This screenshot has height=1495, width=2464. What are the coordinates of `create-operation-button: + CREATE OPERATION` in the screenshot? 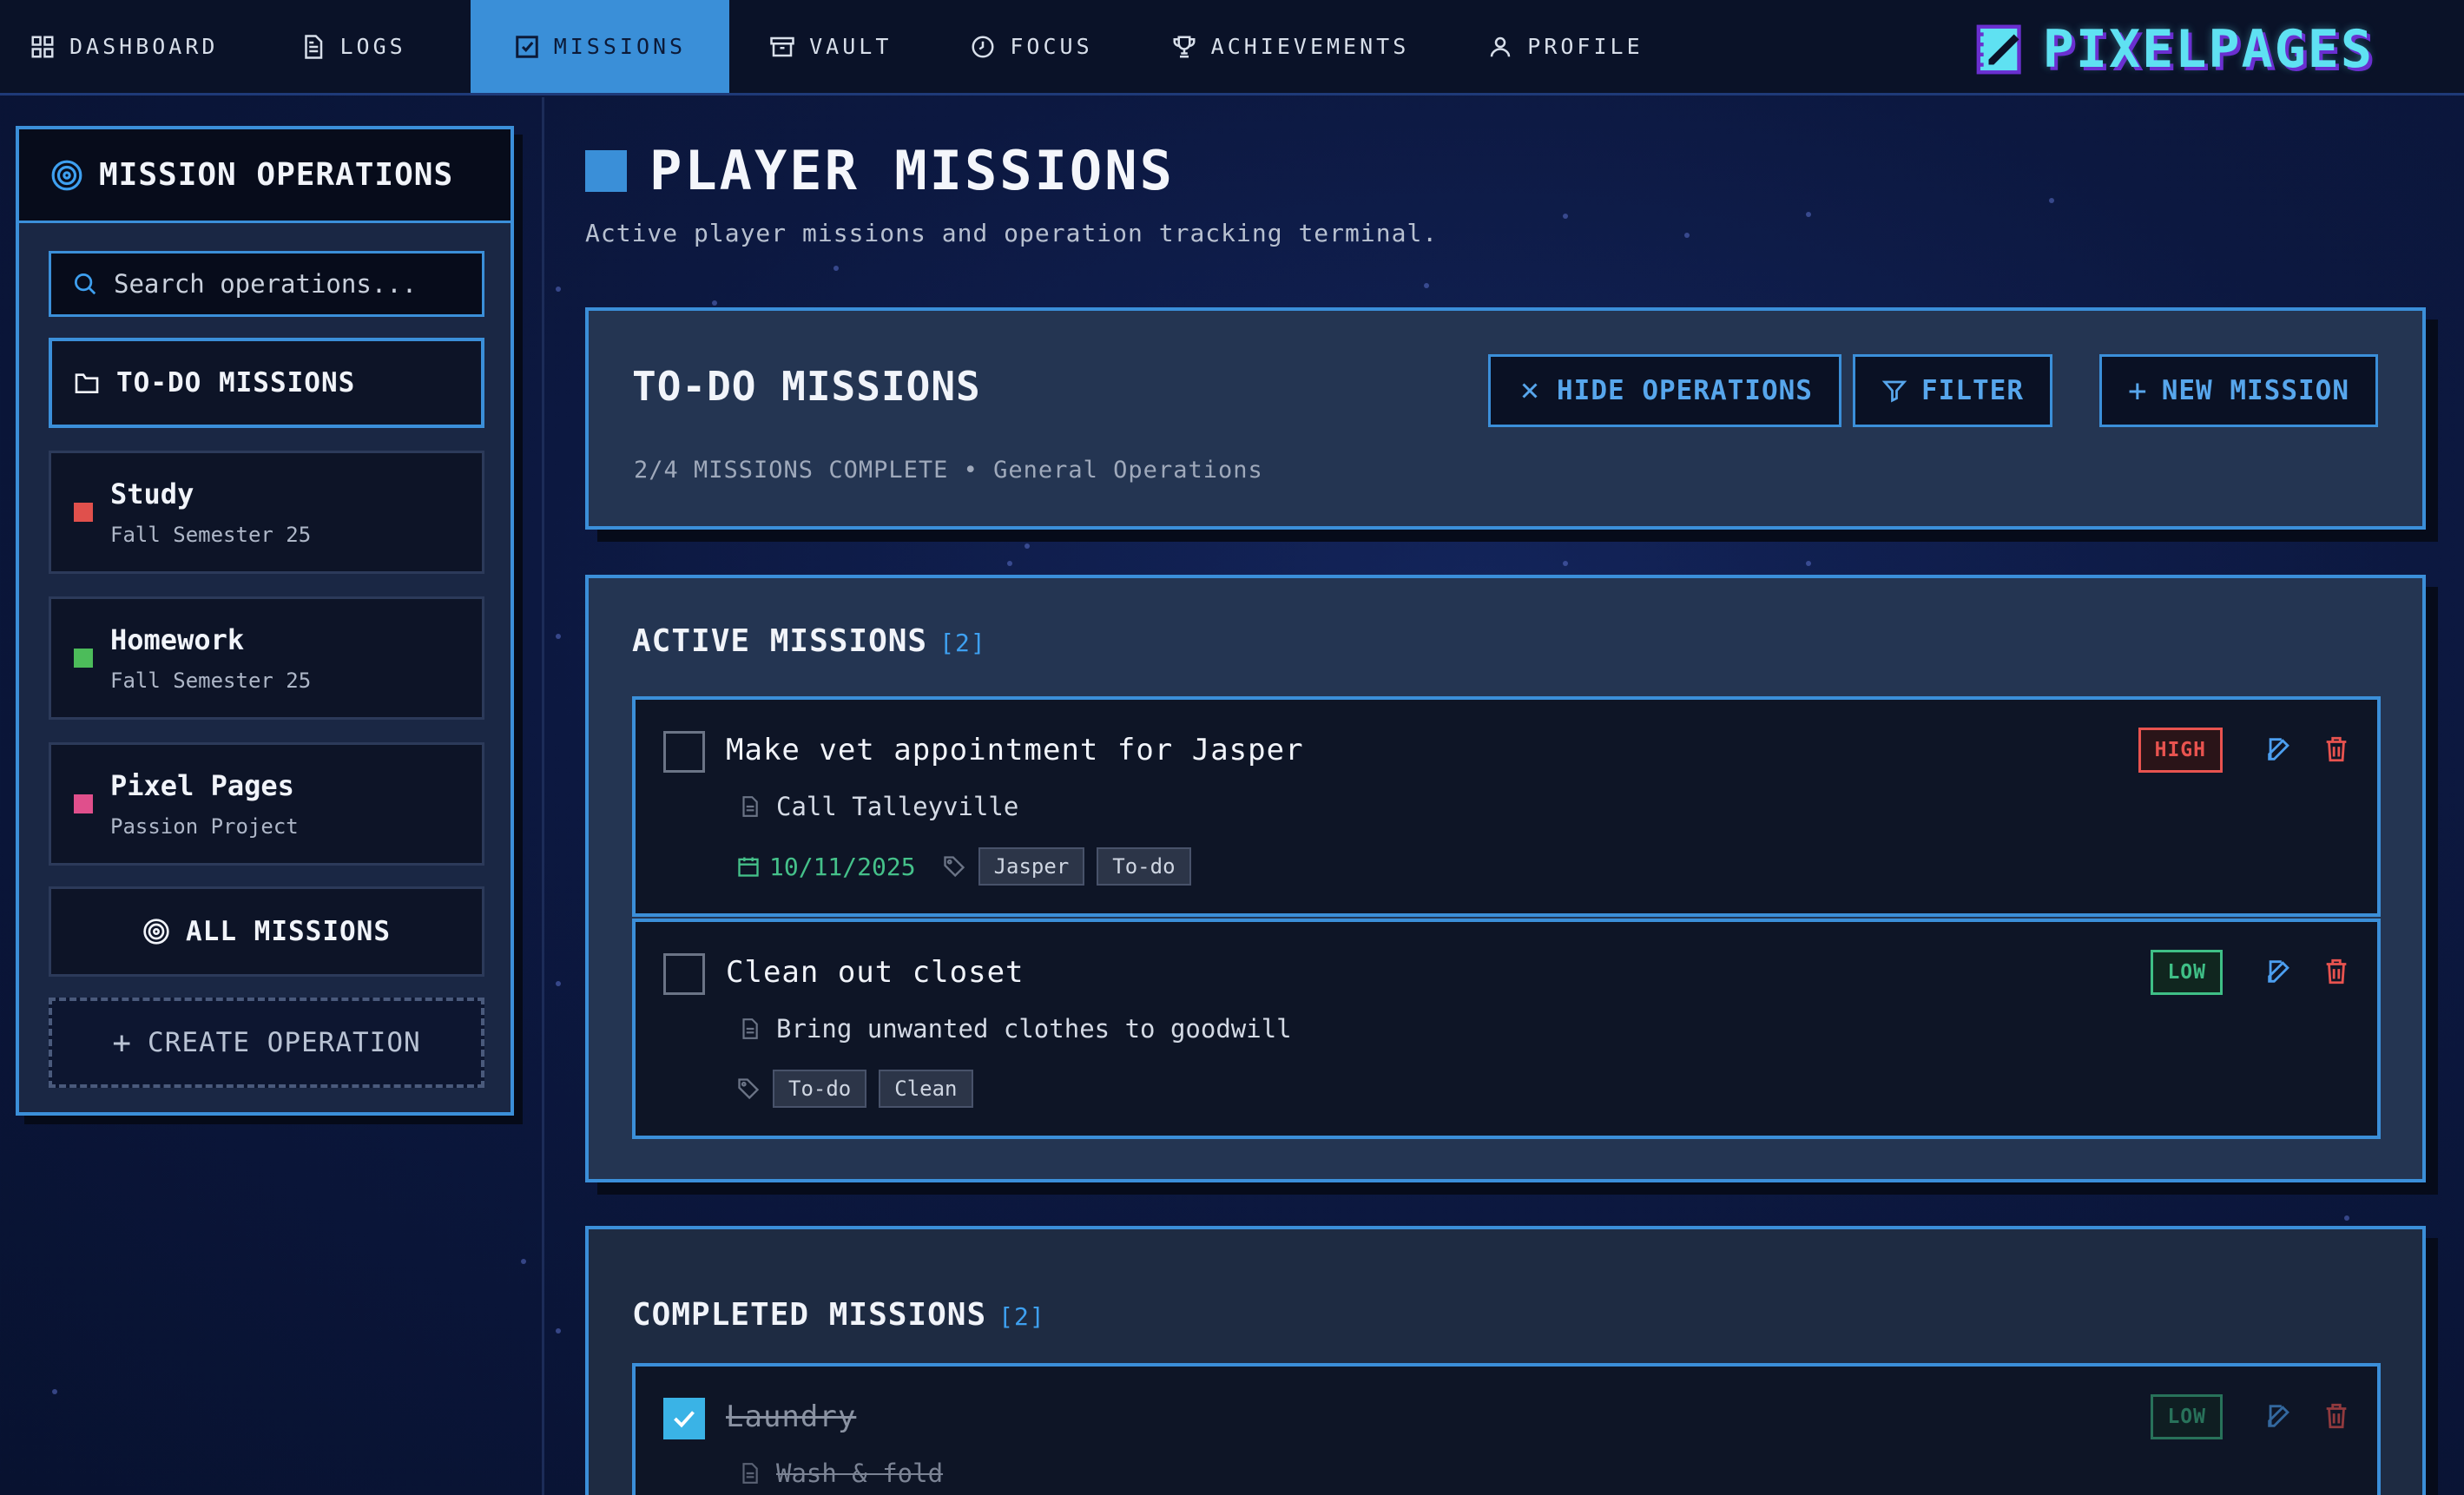 It's located at (266, 1043).